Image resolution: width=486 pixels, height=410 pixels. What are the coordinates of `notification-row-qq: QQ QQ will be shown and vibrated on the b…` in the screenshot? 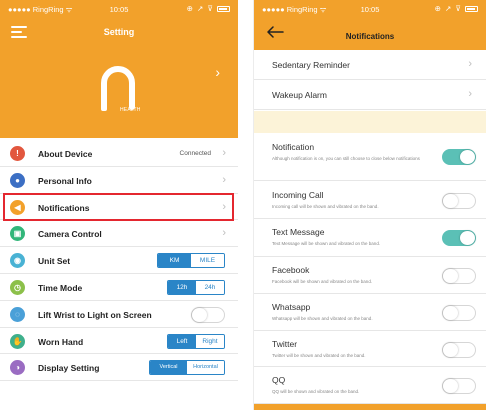 It's located at (370, 386).